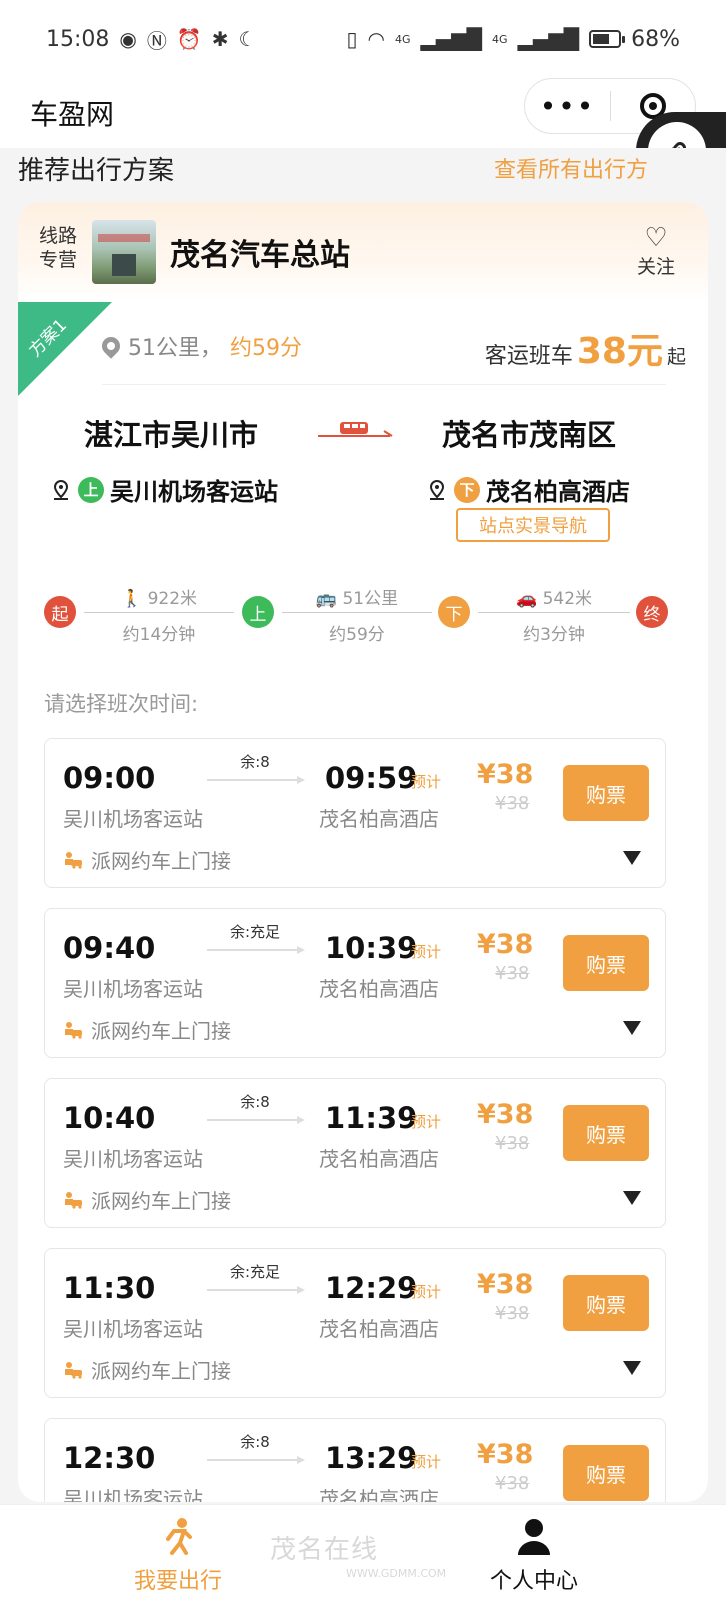  What do you see at coordinates (121, 704) in the screenshot?
I see `choose-trip-label: 请选择班次时间:` at bounding box center [121, 704].